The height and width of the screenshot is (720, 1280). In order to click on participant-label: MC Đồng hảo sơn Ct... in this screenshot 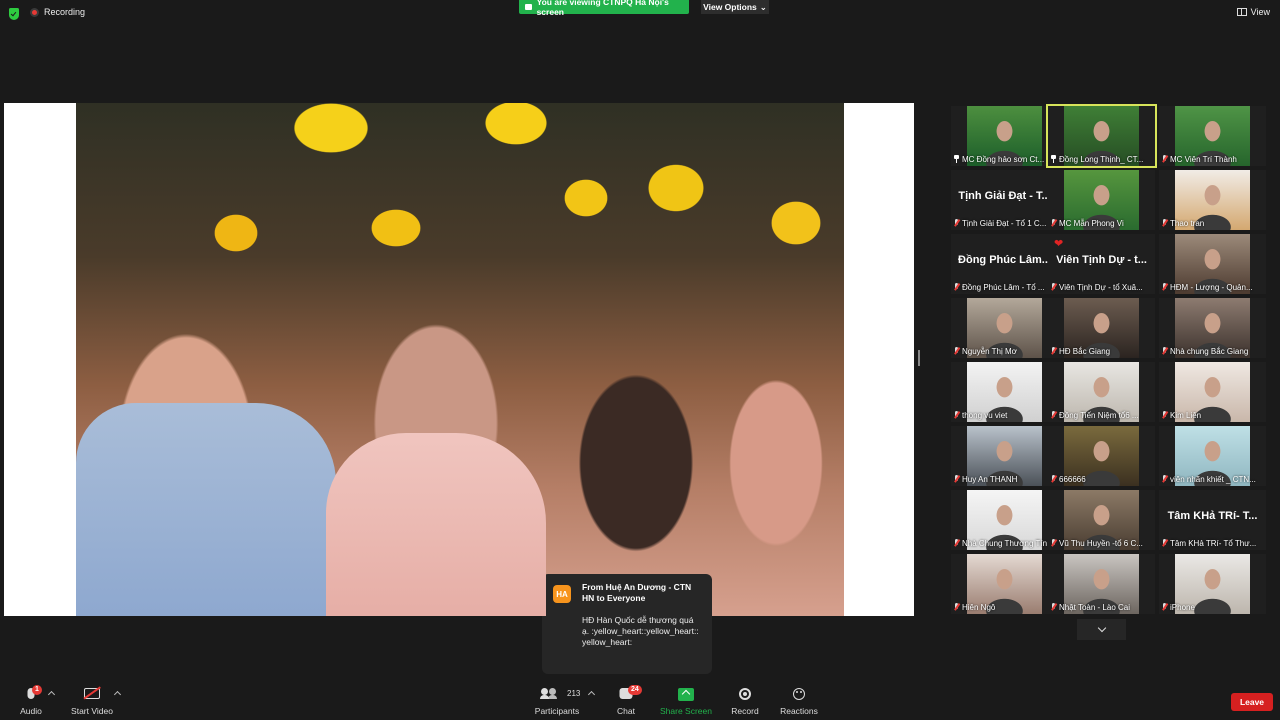, I will do `click(1004, 159)`.